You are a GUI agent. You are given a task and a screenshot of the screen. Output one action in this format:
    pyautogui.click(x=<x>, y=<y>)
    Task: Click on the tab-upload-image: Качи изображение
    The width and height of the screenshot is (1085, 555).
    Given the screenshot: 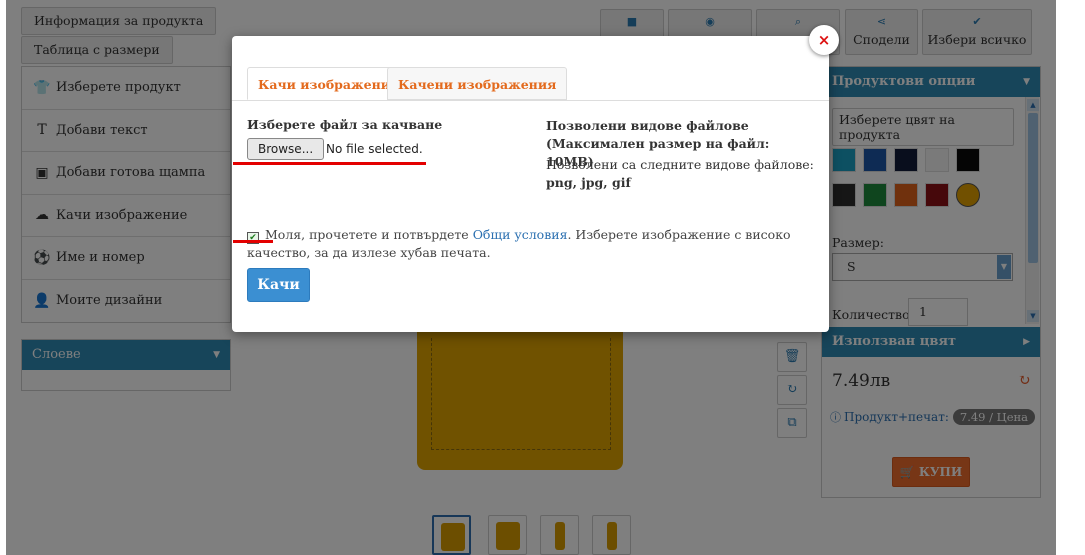 What is the action you would take?
    pyautogui.click(x=328, y=83)
    